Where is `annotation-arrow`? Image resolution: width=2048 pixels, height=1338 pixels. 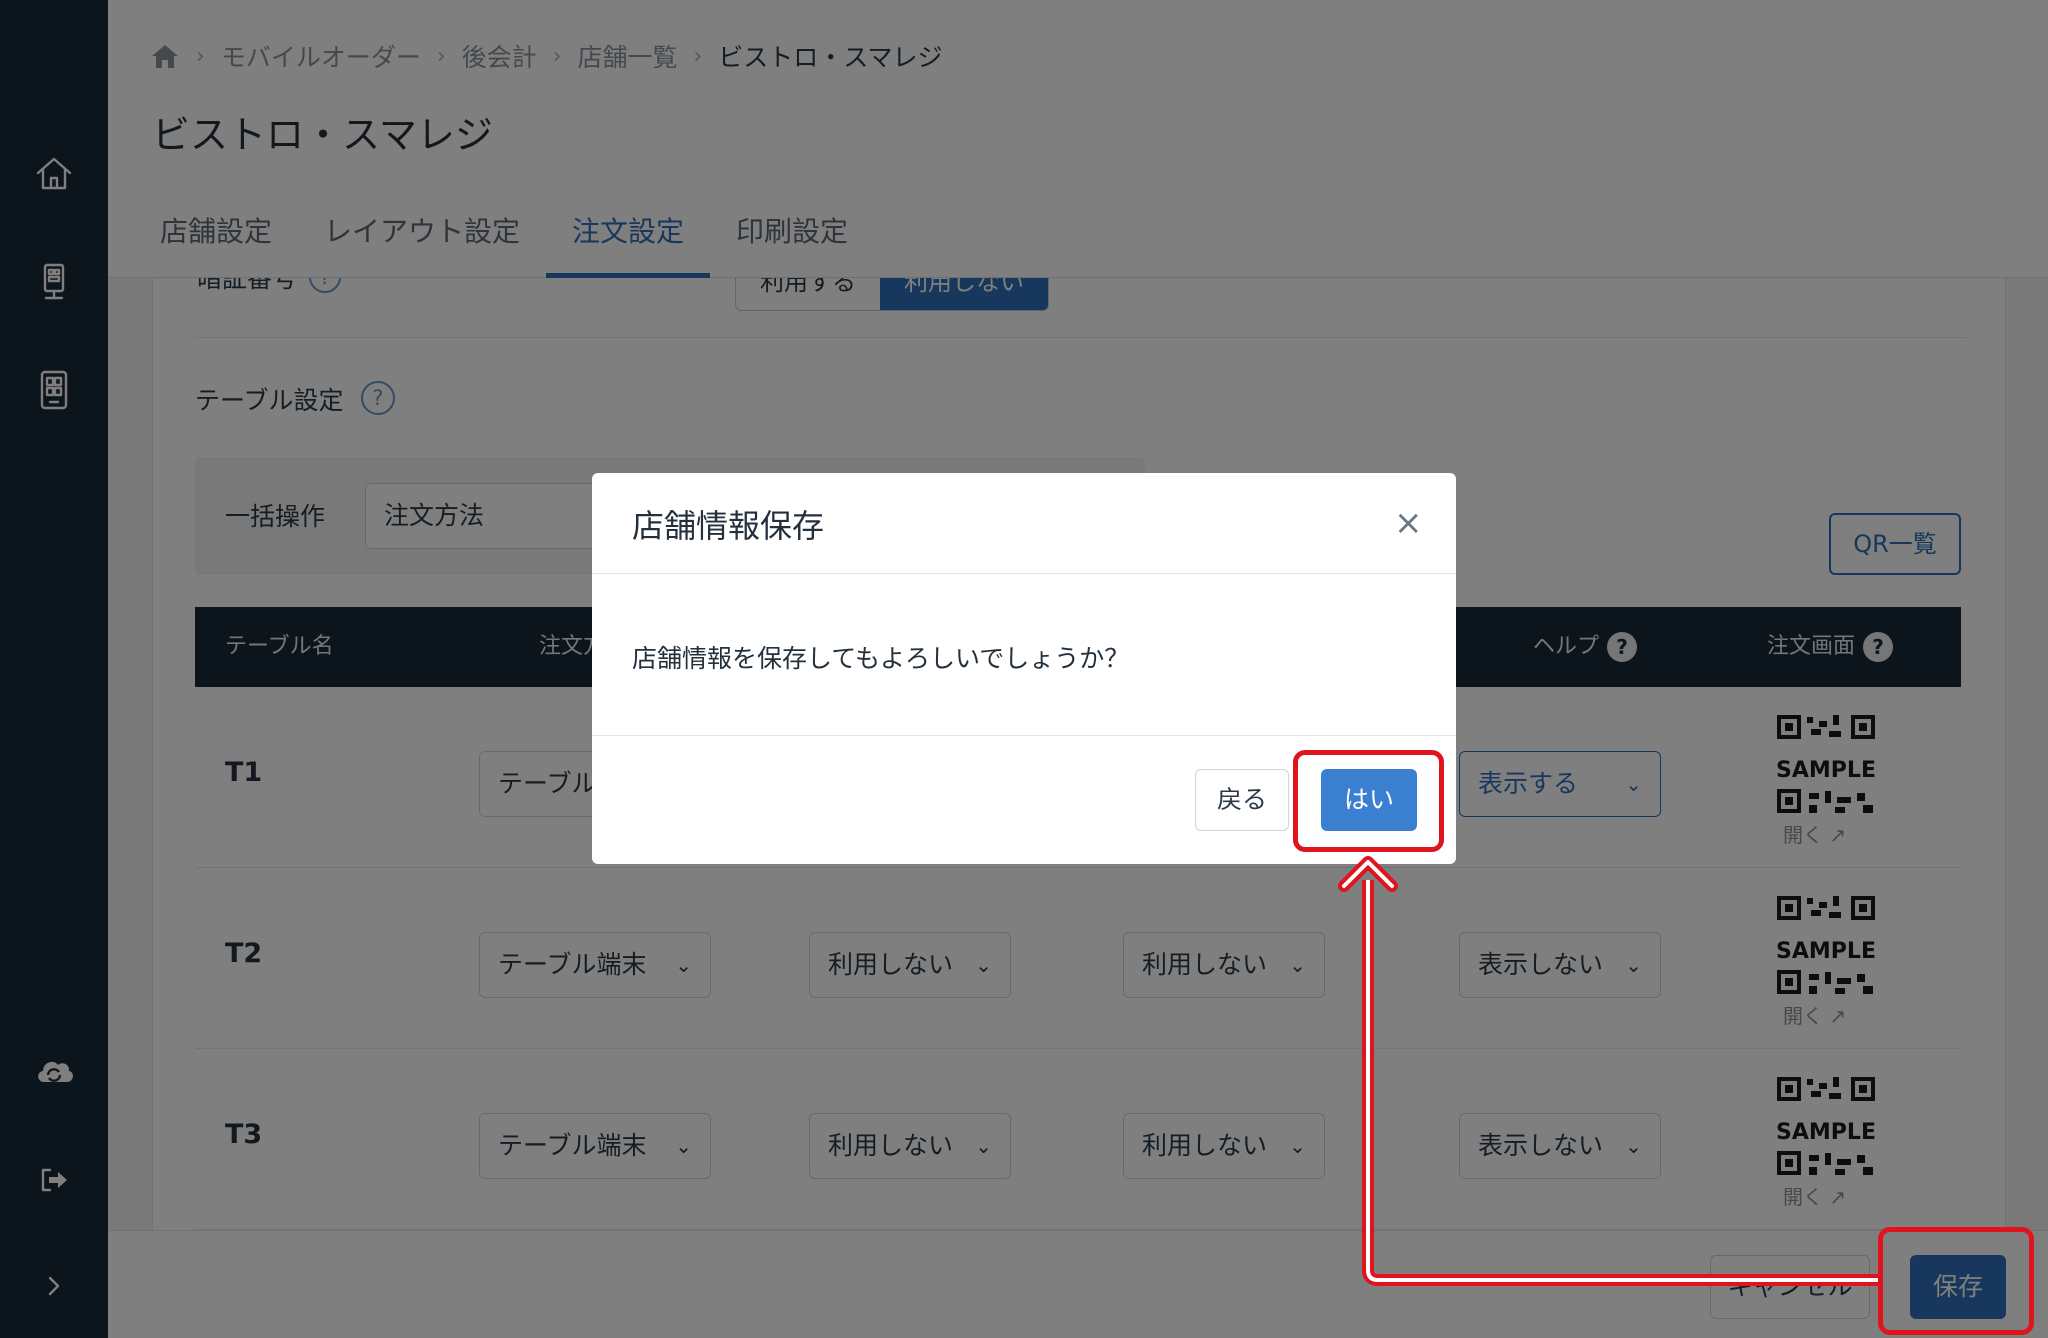 annotation-arrow is located at coordinates (1608, 1071).